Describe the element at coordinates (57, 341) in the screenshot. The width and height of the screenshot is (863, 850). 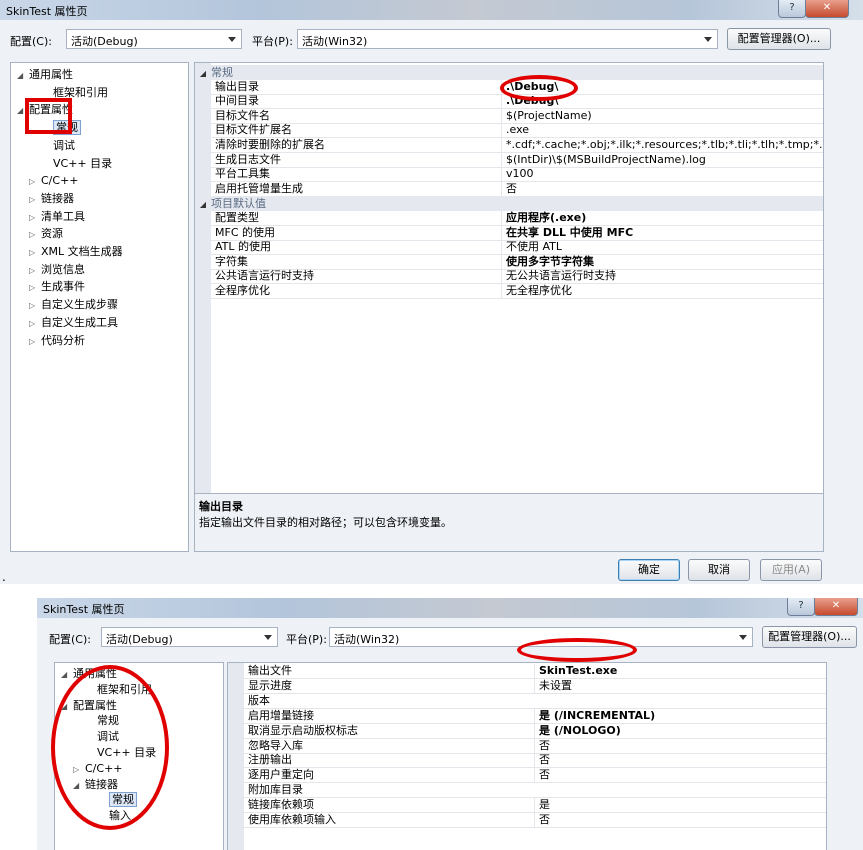
I see `tree-node: ▷ 代码分析` at that location.